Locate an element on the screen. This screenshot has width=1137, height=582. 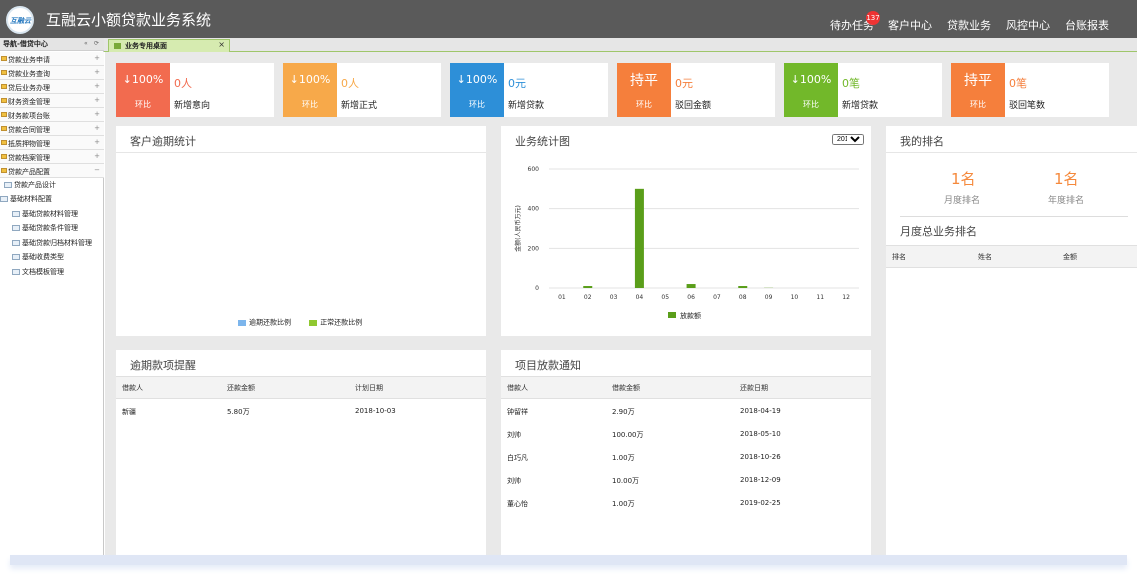
todo-count-badge: 137 is located at coordinates (873, 18).